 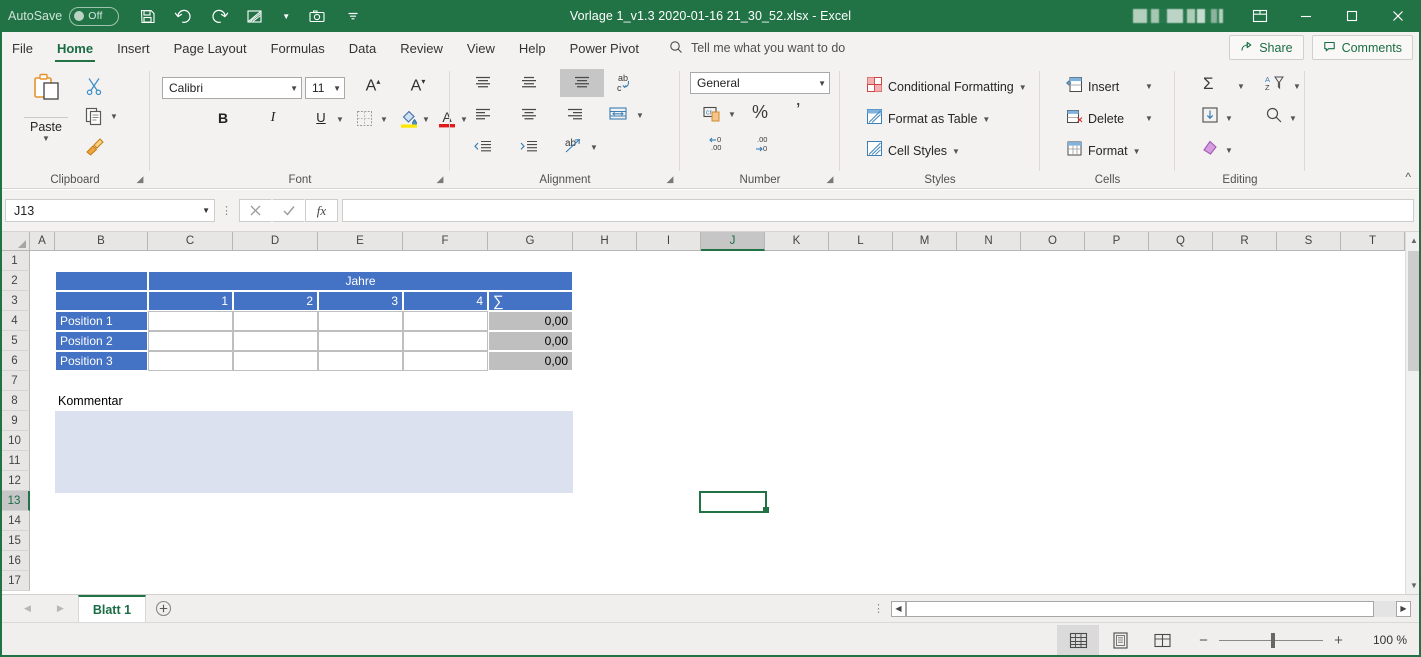 I want to click on format-as-table-dropdown-icon: ▼, so click(x=986, y=119).